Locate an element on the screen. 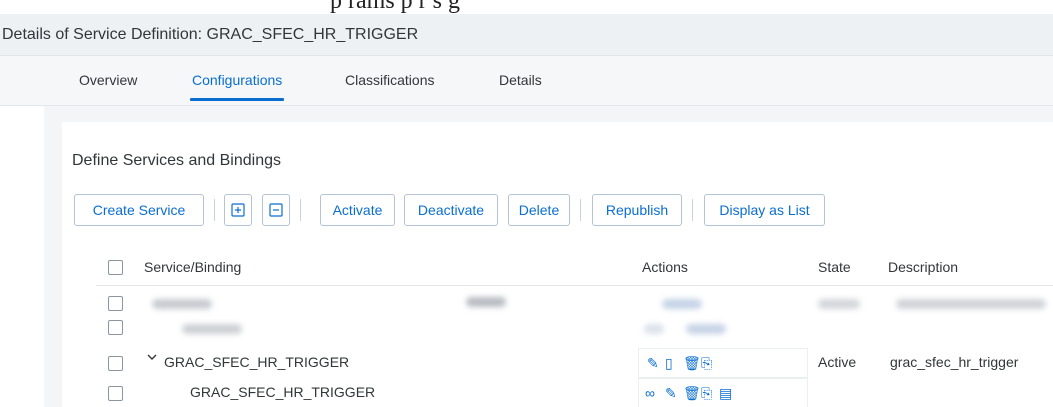 Image resolution: width=1053 pixels, height=407 pixels. deactivate-button: Deactivate is located at coordinates (451, 210).